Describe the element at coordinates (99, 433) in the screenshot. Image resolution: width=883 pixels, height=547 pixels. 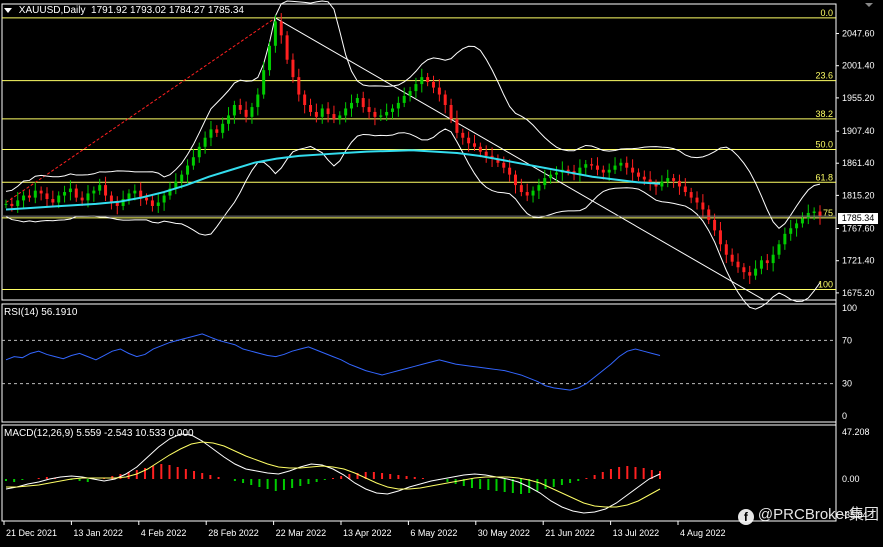
I see `macd-label: MACD(12,26,9) 5.559 -2.543 10.533 0.000` at that location.